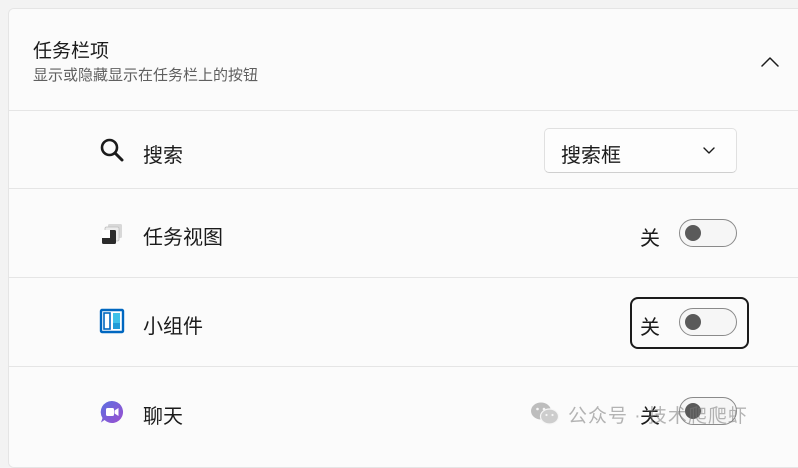 This screenshot has height=468, width=798. What do you see at coordinates (71, 51) in the screenshot?
I see `section-title: 任务栏项` at bounding box center [71, 51].